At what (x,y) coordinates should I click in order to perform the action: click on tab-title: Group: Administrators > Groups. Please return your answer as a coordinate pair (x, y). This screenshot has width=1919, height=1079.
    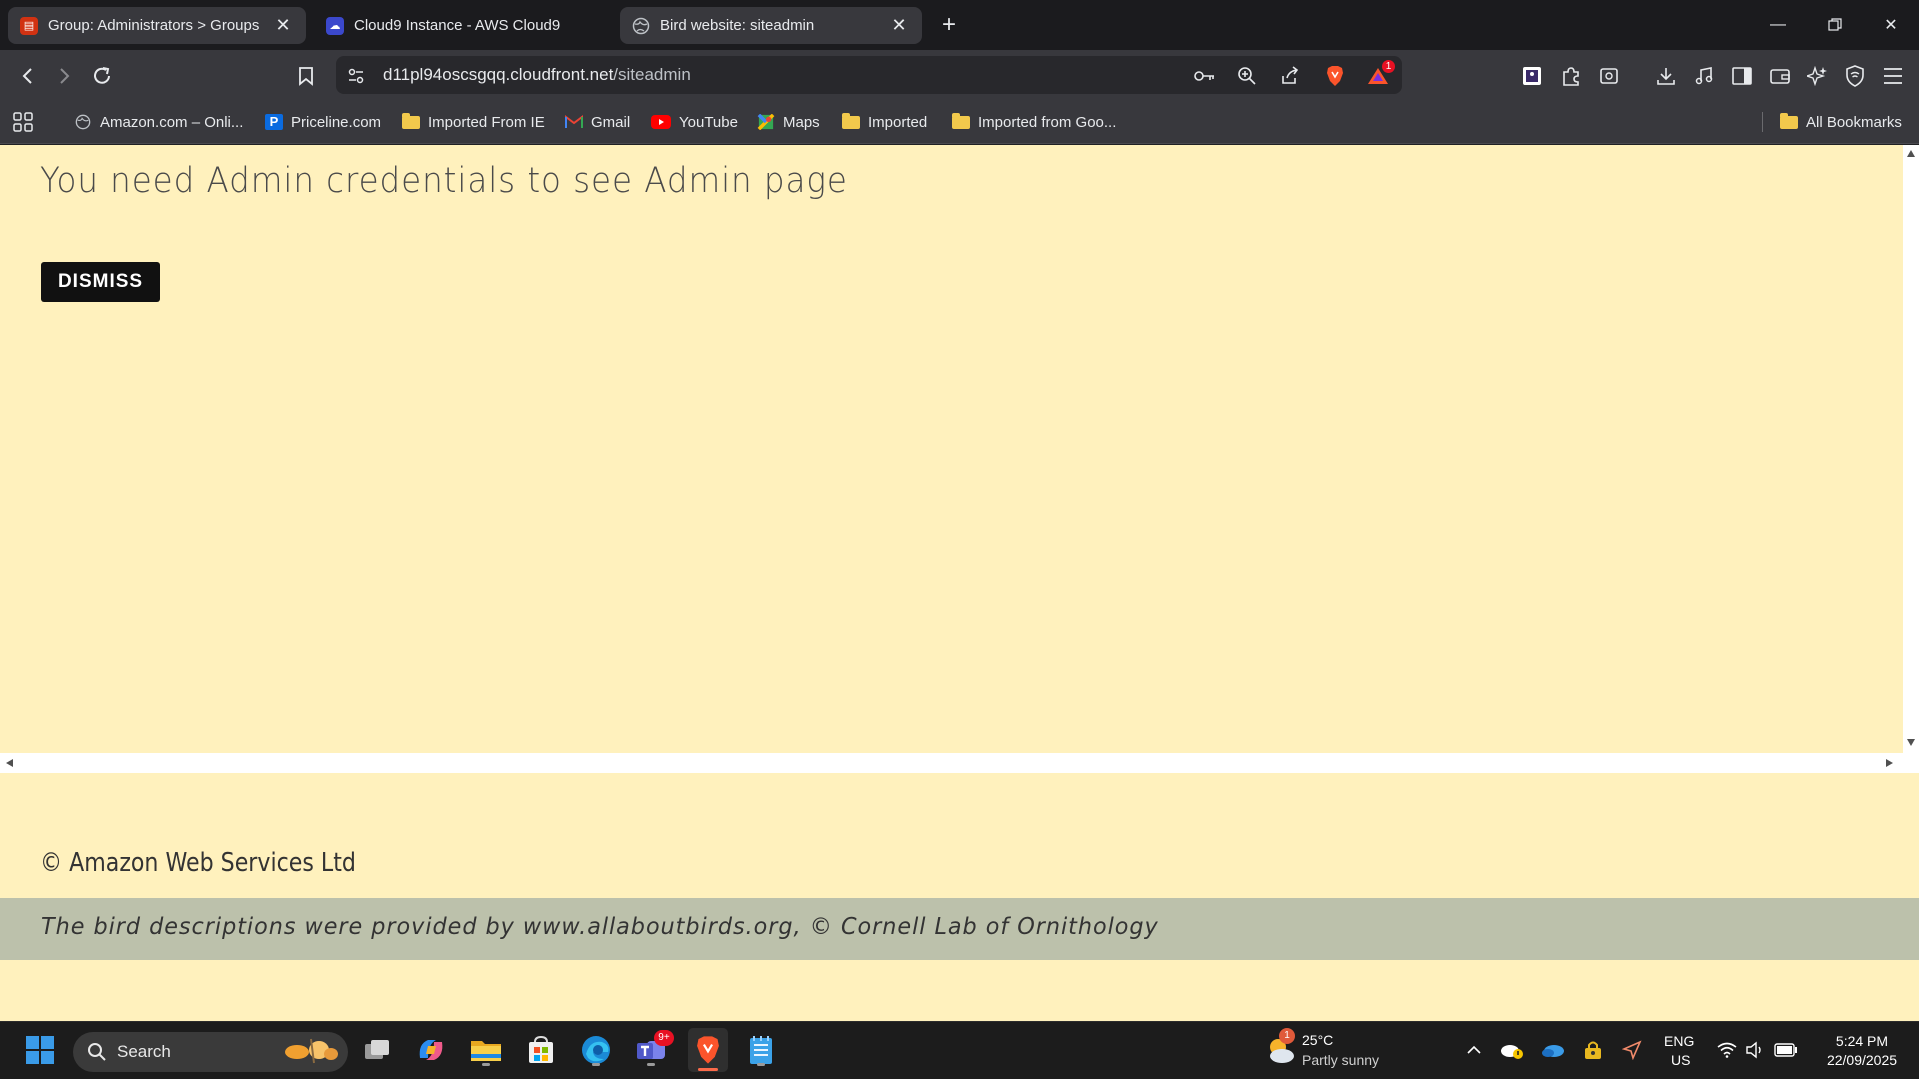
    Looking at the image, I should click on (154, 25).